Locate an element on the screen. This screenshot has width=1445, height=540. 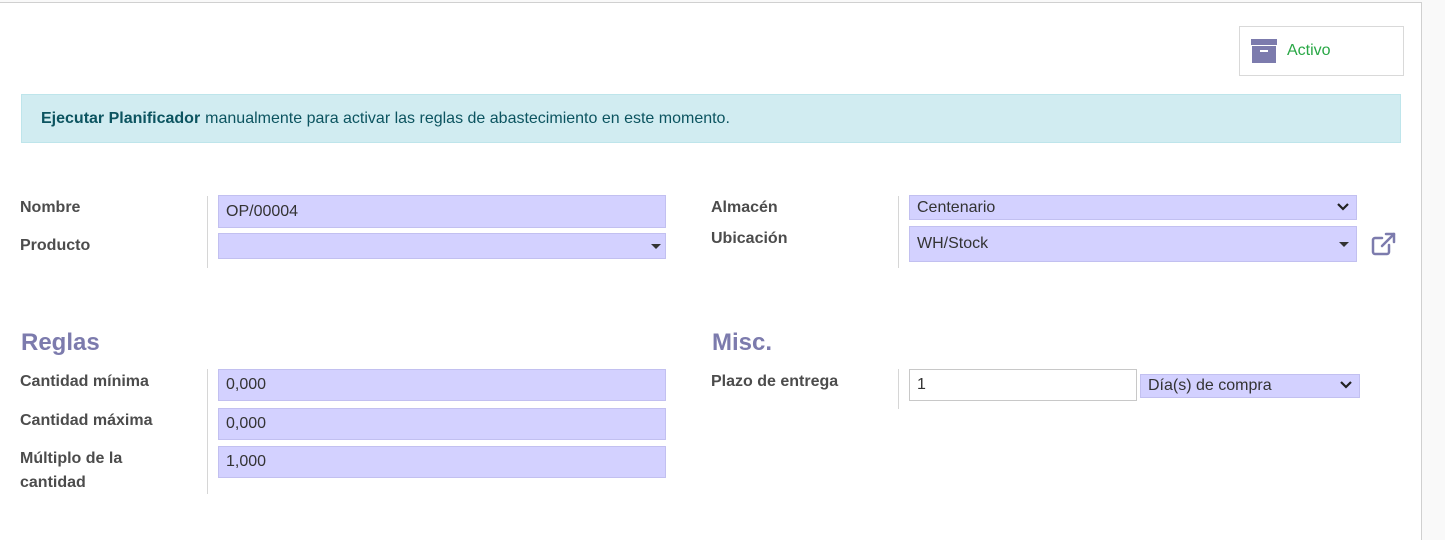
reglas-title: Reglas is located at coordinates (60, 342).